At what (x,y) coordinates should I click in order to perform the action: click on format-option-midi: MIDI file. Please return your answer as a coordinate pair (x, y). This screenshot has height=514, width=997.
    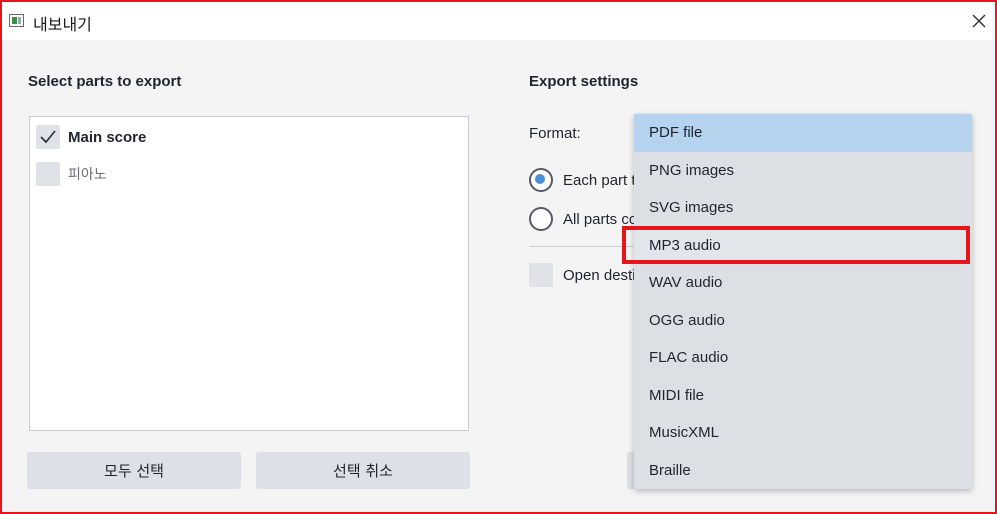
    Looking at the image, I should click on (803, 396).